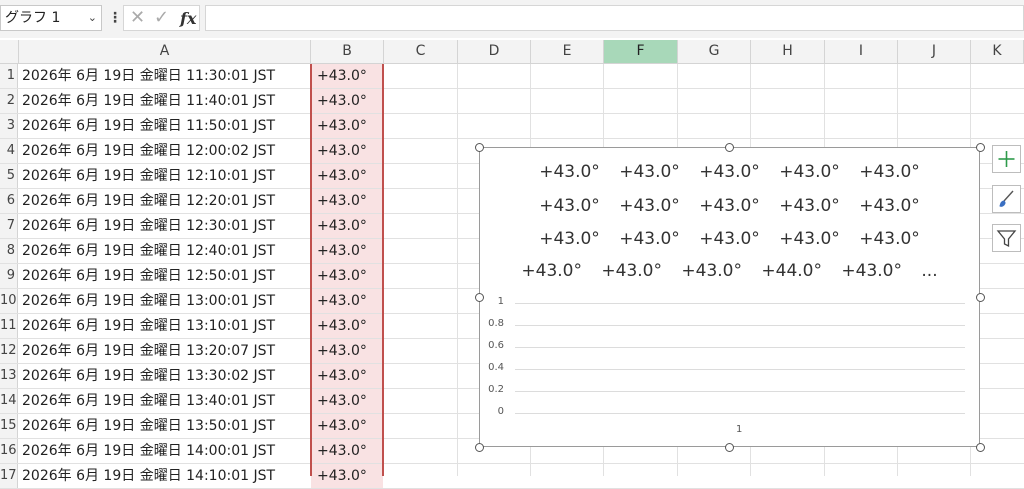  Describe the element at coordinates (512, 76) in the screenshot. I see `table-row: 1 2026年 6月 19日 金曜日 11:30:01 JST +43.0°` at that location.